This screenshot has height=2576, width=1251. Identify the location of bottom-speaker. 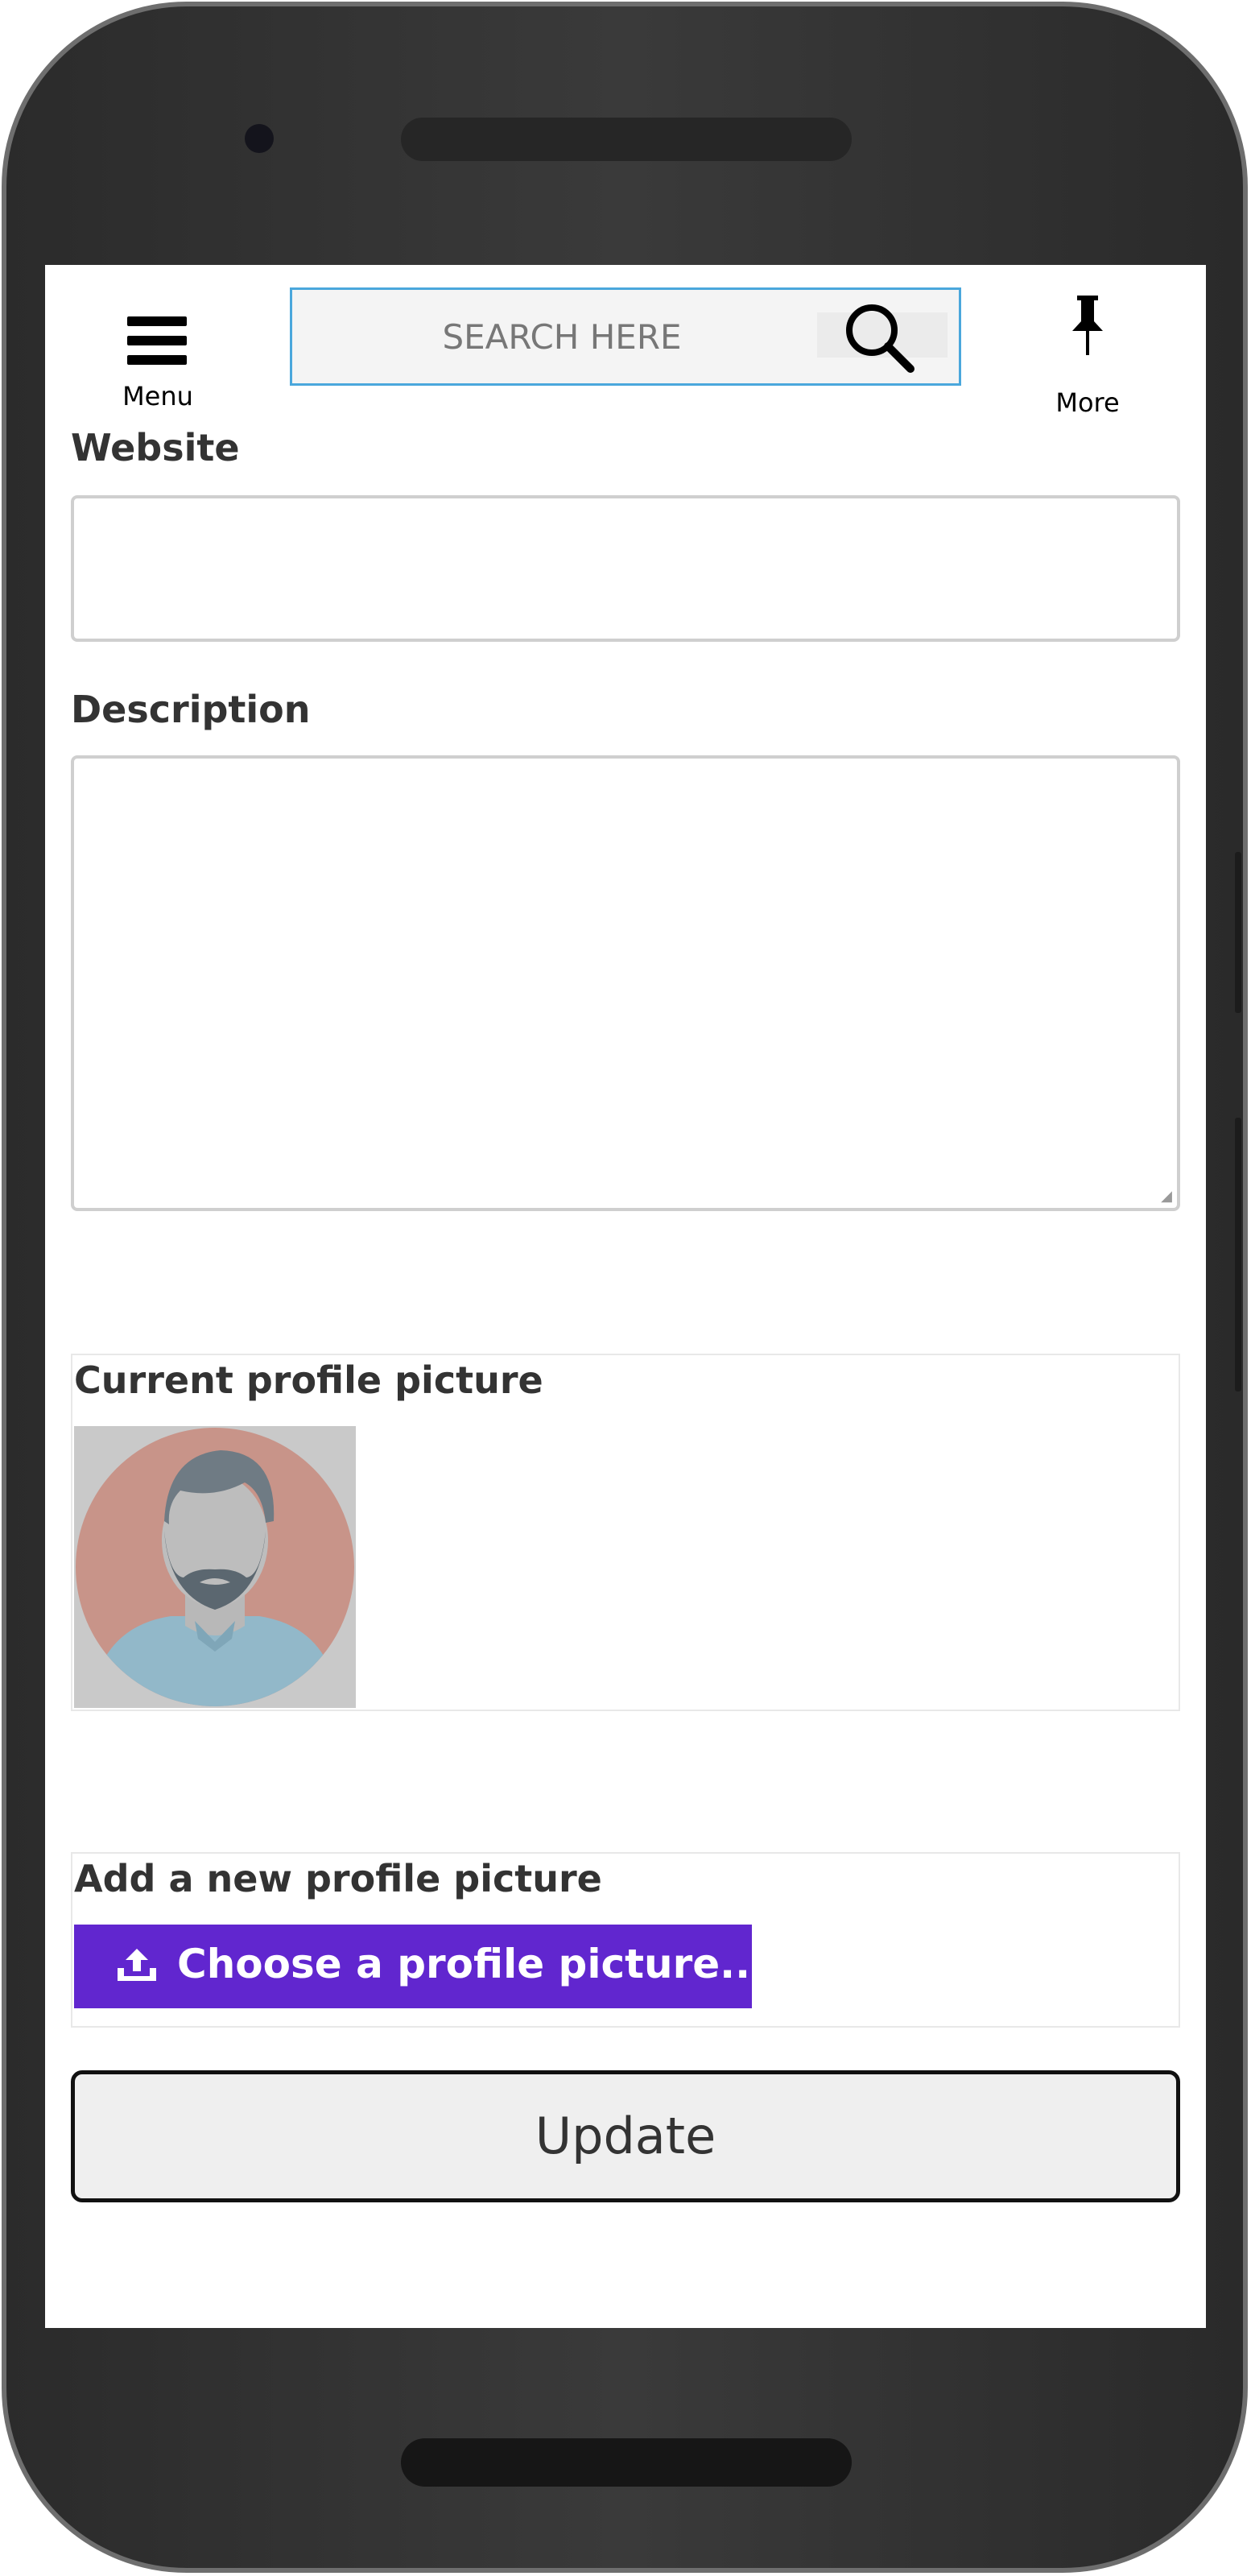
(626, 2462).